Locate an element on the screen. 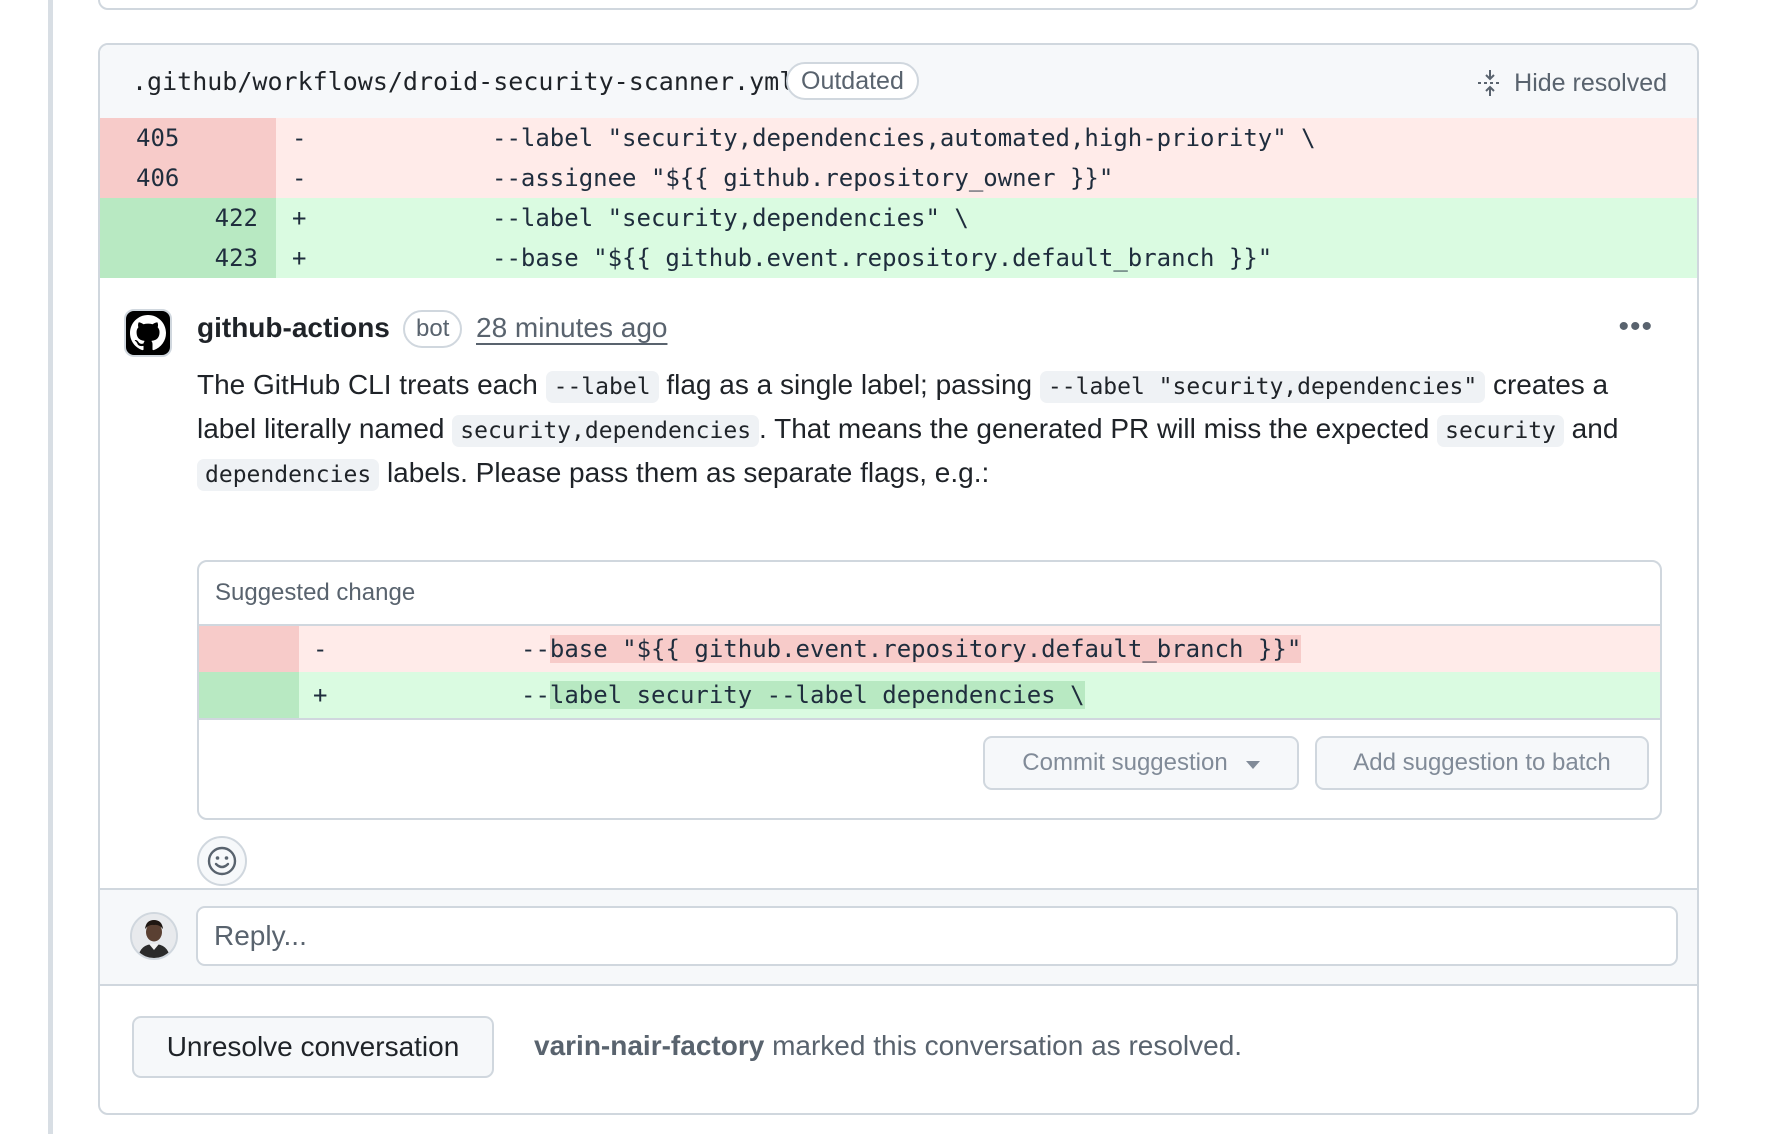 The width and height of the screenshot is (1788, 1134). add-reaction-button is located at coordinates (222, 861).